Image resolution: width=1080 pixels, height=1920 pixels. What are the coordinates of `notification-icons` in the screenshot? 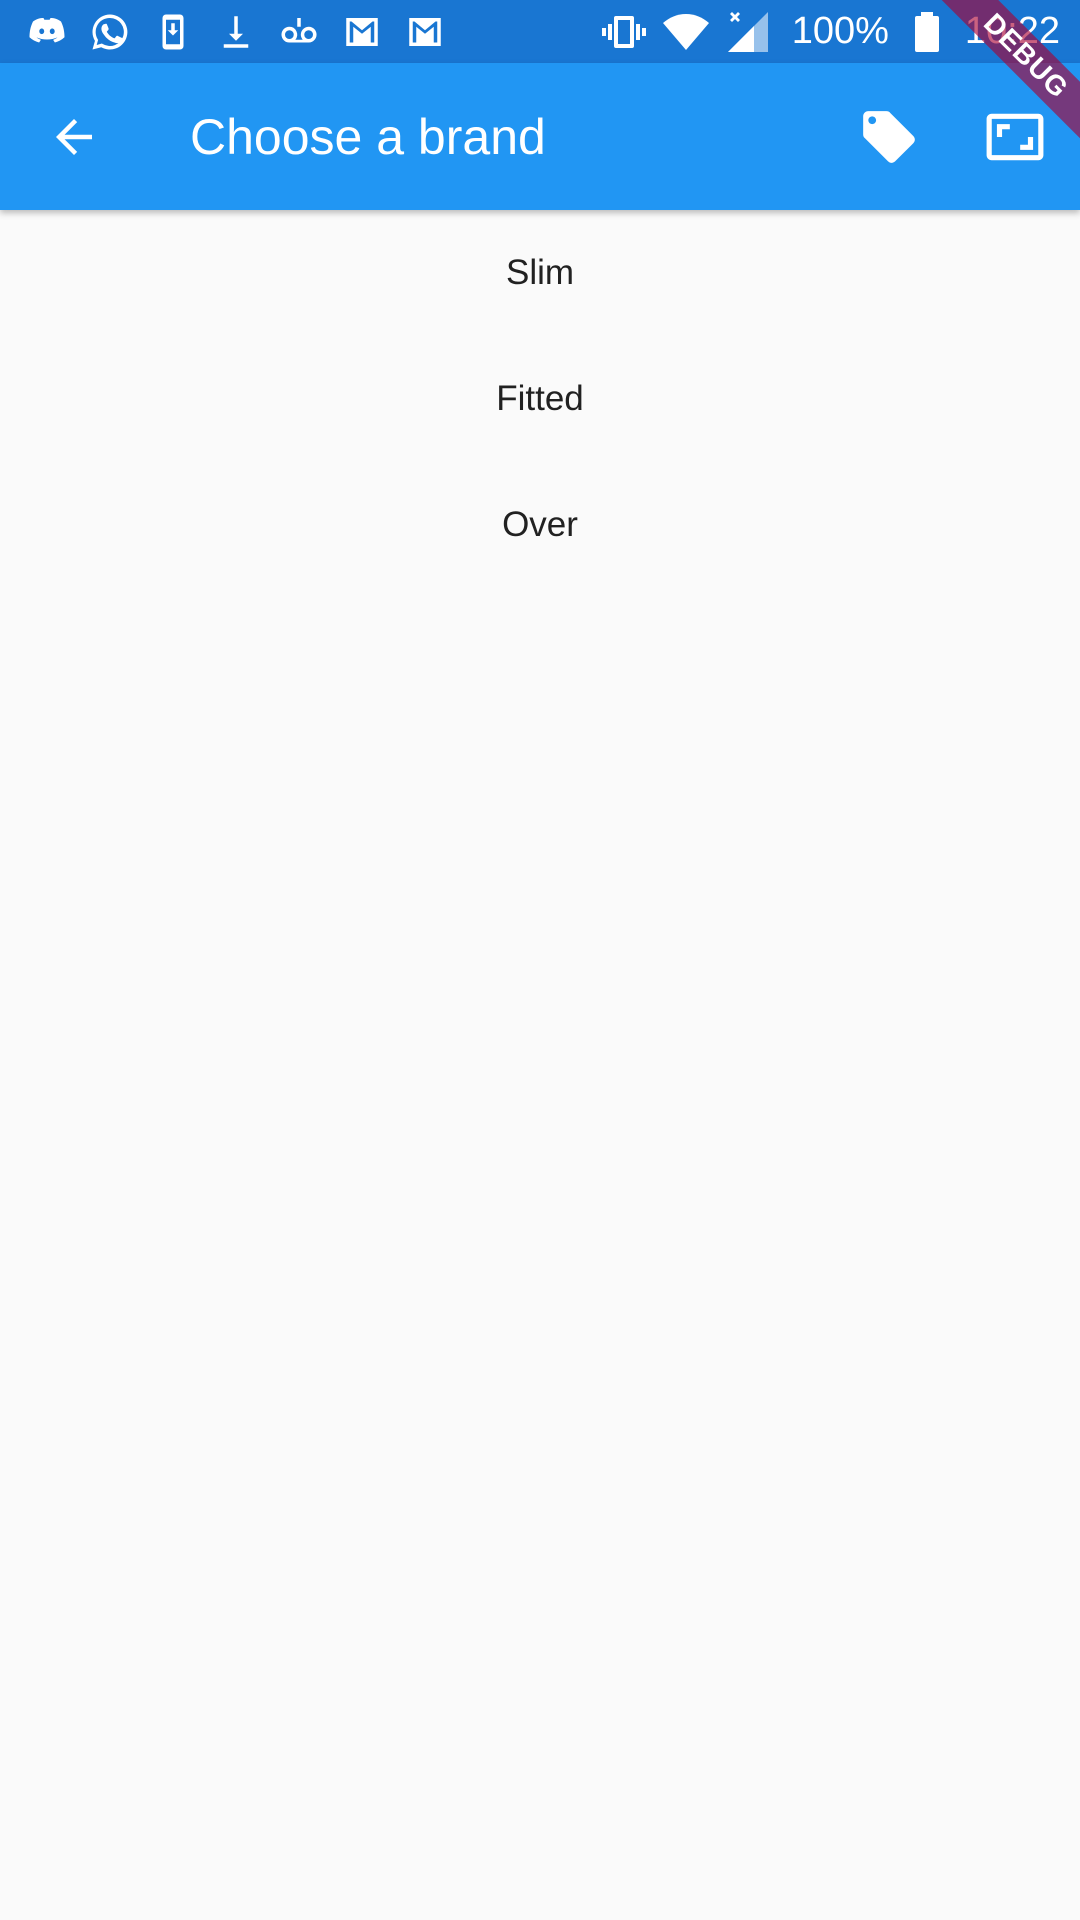 It's located at (244, 32).